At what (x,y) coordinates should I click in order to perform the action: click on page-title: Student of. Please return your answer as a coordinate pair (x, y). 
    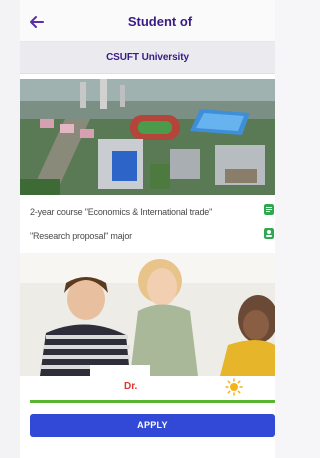
    Looking at the image, I should click on (160, 21).